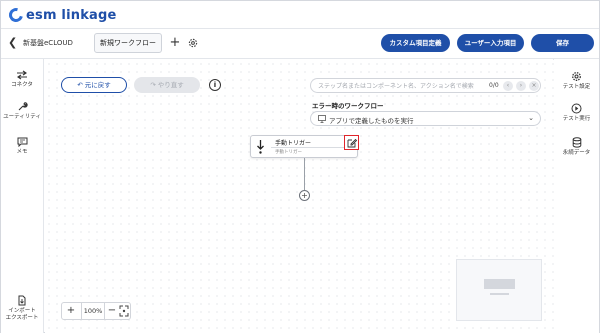 This screenshot has width=600, height=333. Describe the element at coordinates (348, 106) in the screenshot. I see `error-workflow-label: エラー時のワークフロー` at that location.